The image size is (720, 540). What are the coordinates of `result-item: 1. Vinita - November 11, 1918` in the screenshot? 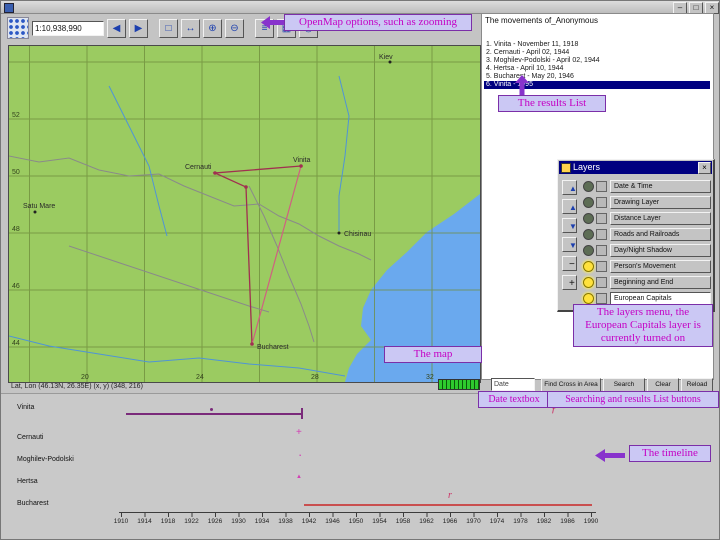 It's located at (597, 45).